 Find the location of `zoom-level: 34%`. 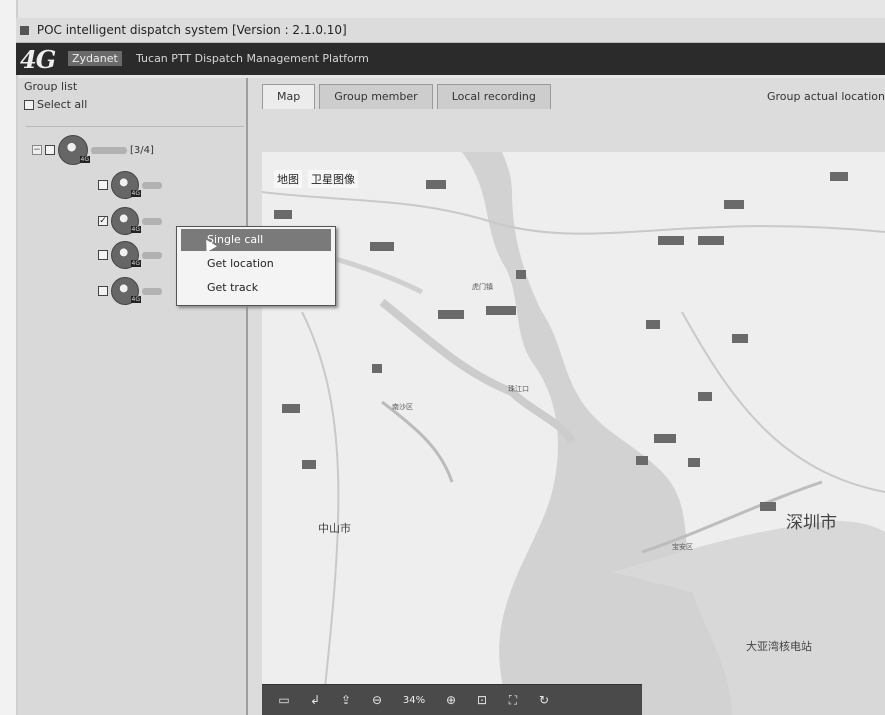

zoom-level: 34% is located at coordinates (414, 700).